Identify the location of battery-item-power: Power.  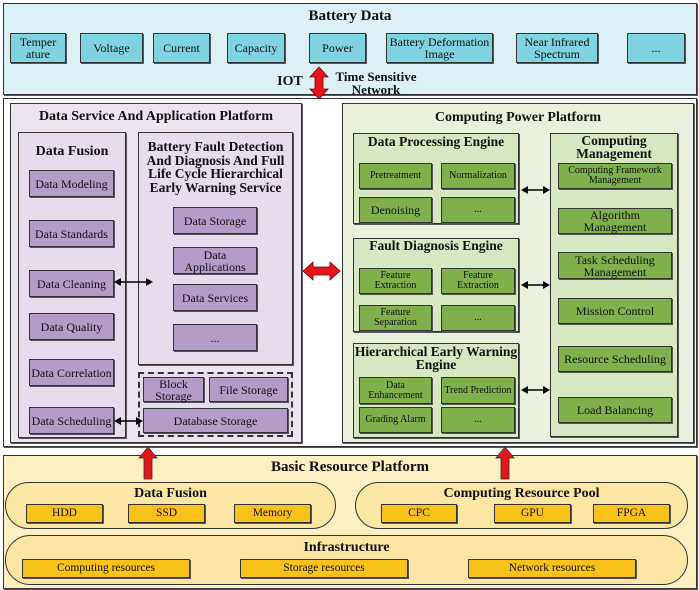
(337, 48).